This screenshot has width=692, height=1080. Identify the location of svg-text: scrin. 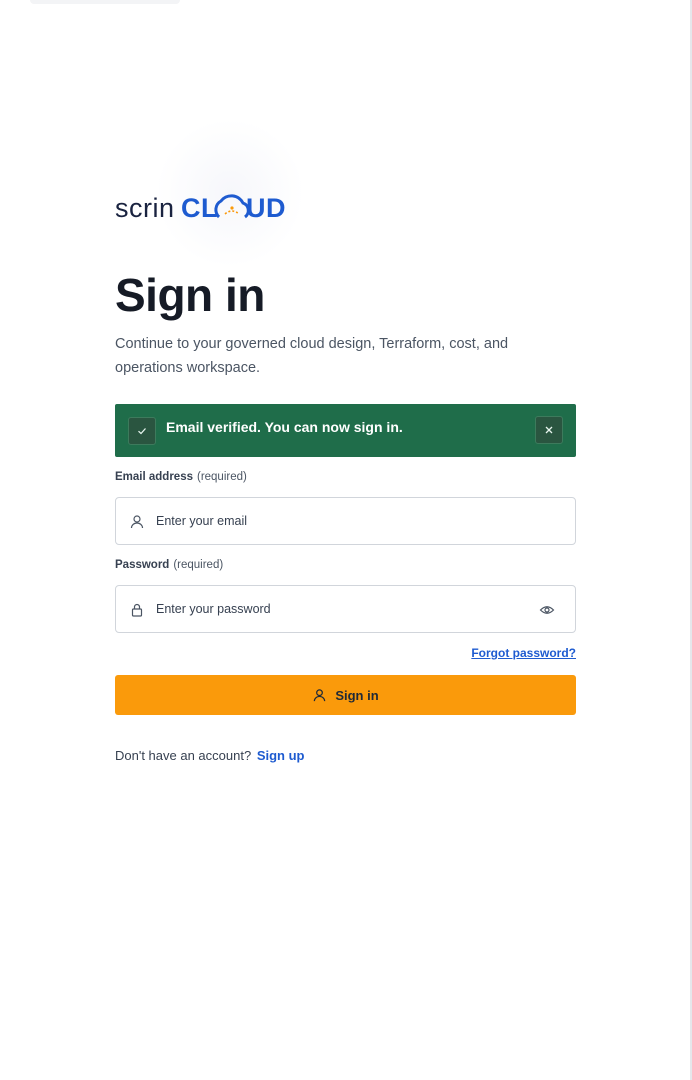
(145, 208).